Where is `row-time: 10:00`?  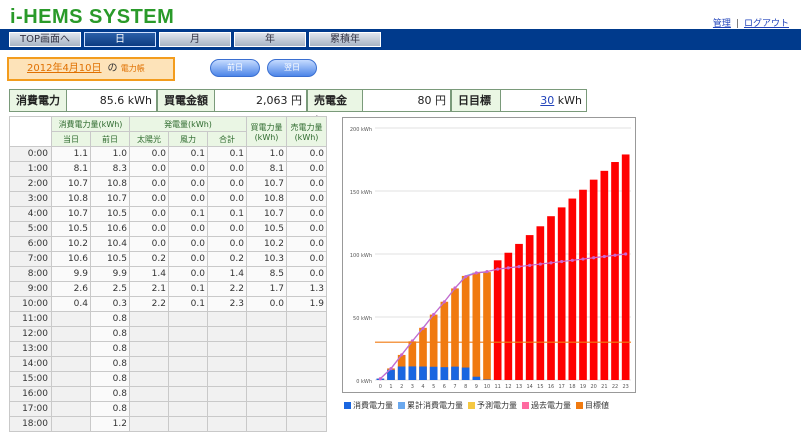
row-time: 10:00 is located at coordinates (30, 304).